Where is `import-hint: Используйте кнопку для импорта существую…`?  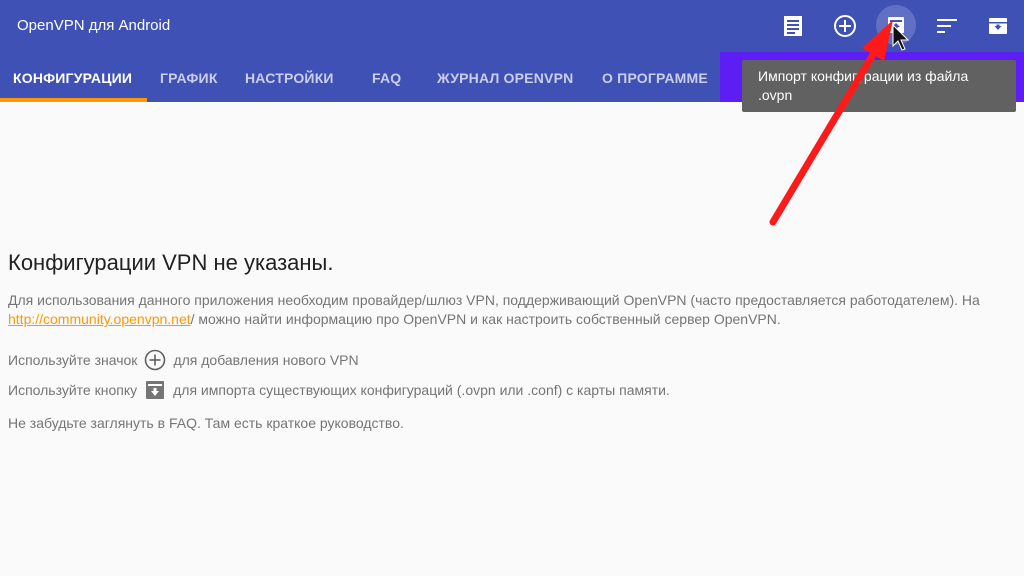 import-hint: Используйте кнопку для импорта существую… is located at coordinates (339, 390).